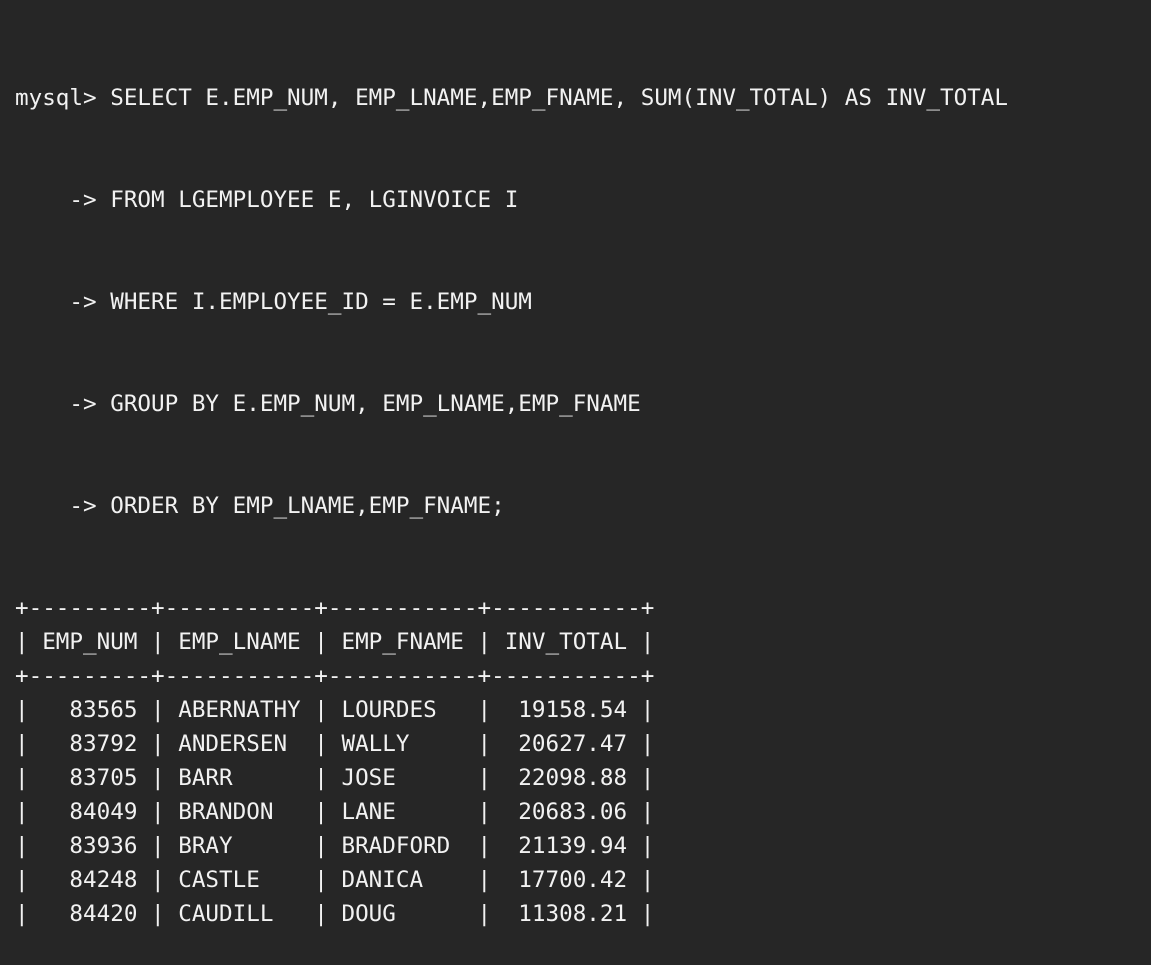  Describe the element at coordinates (307, 506) in the screenshot. I see `query-text-5: ORDER BY EMP_LNAME,EMP_FNAME;` at that location.